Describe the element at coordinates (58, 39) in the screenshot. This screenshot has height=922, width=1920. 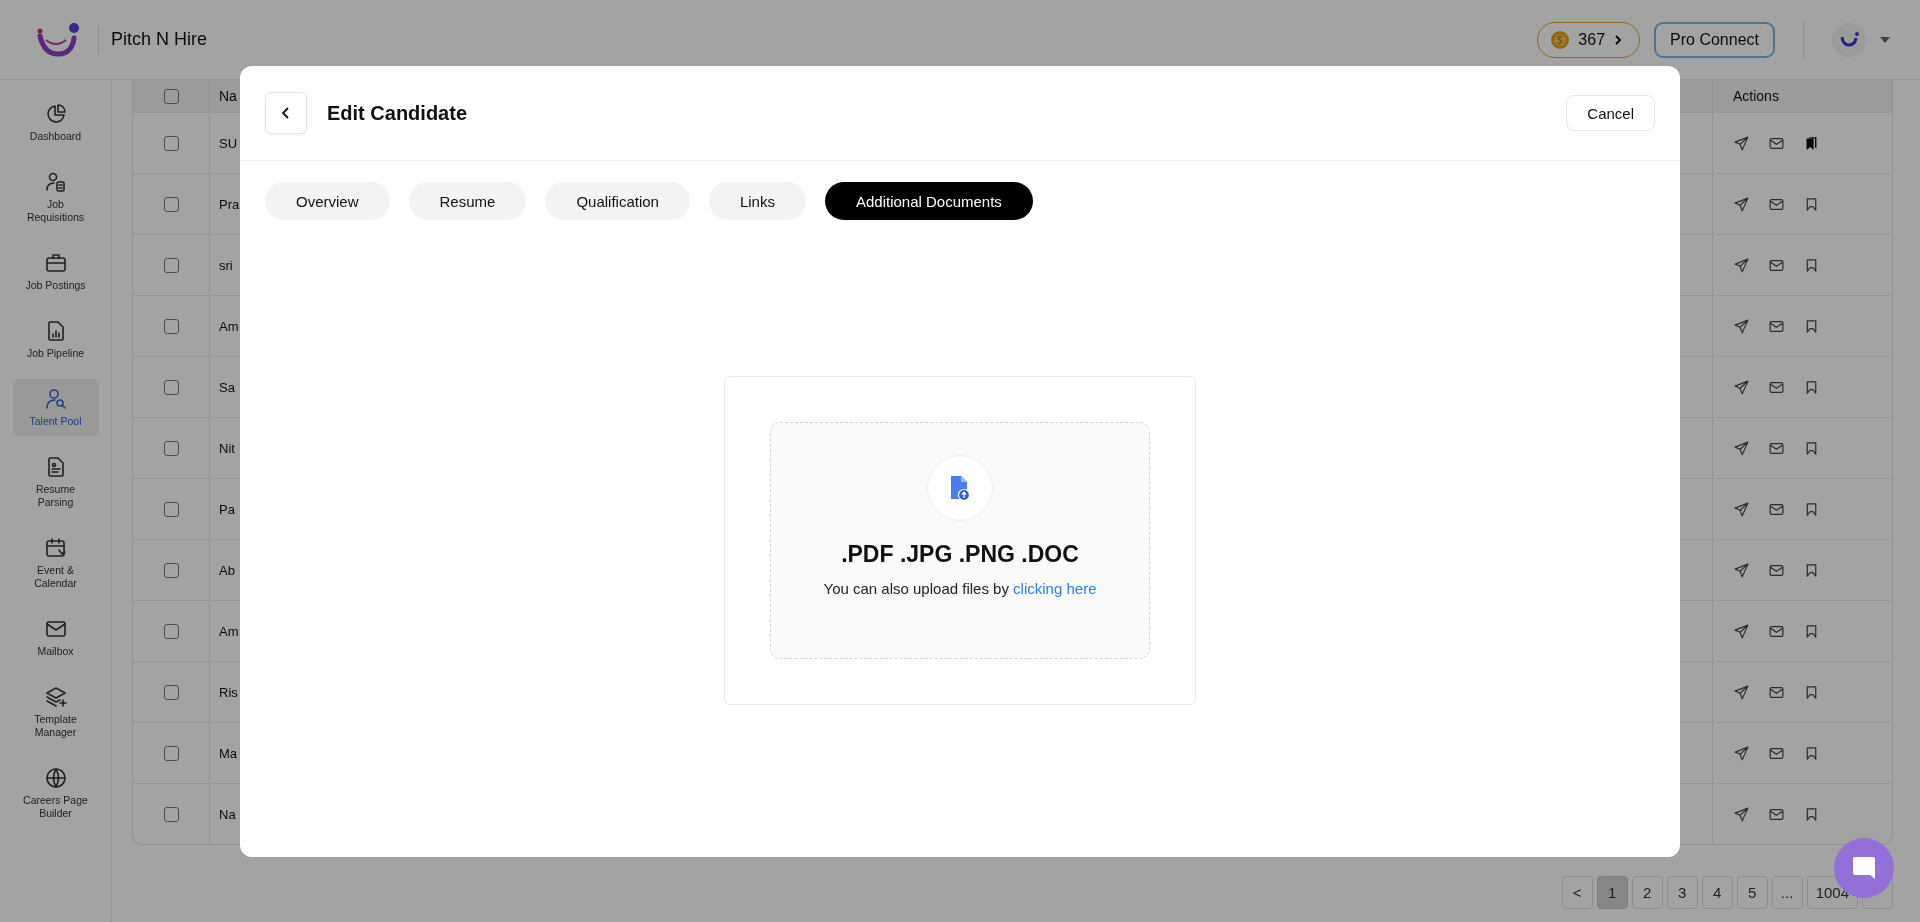
I see `logo-icon` at that location.